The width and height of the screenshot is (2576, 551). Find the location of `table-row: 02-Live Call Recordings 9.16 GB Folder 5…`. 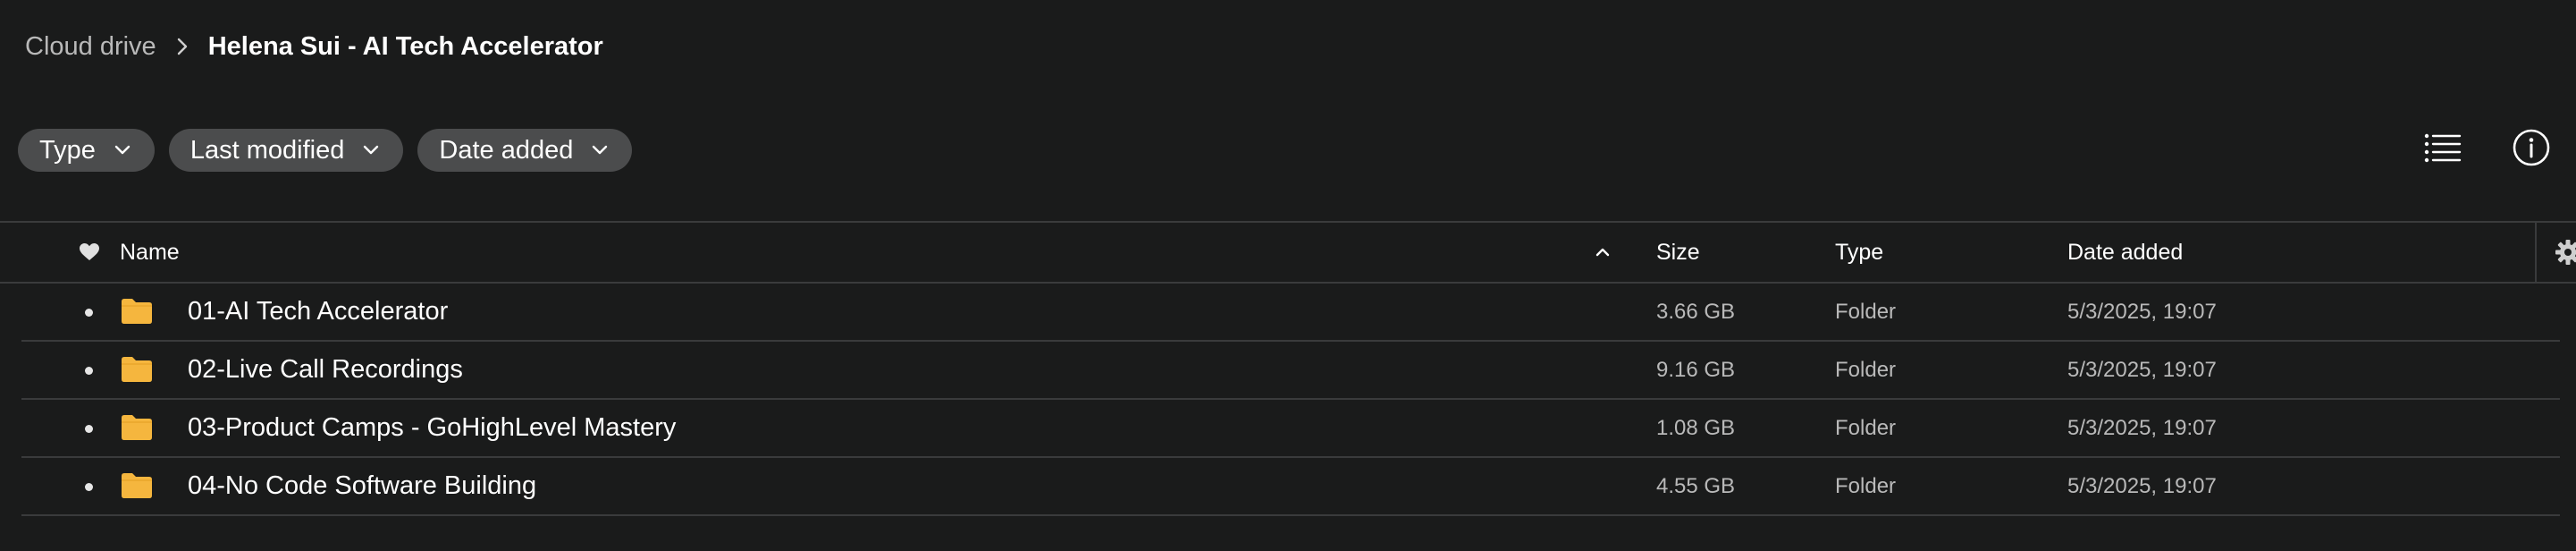

table-row: 02-Live Call Recordings 9.16 GB Folder 5… is located at coordinates (1291, 371).